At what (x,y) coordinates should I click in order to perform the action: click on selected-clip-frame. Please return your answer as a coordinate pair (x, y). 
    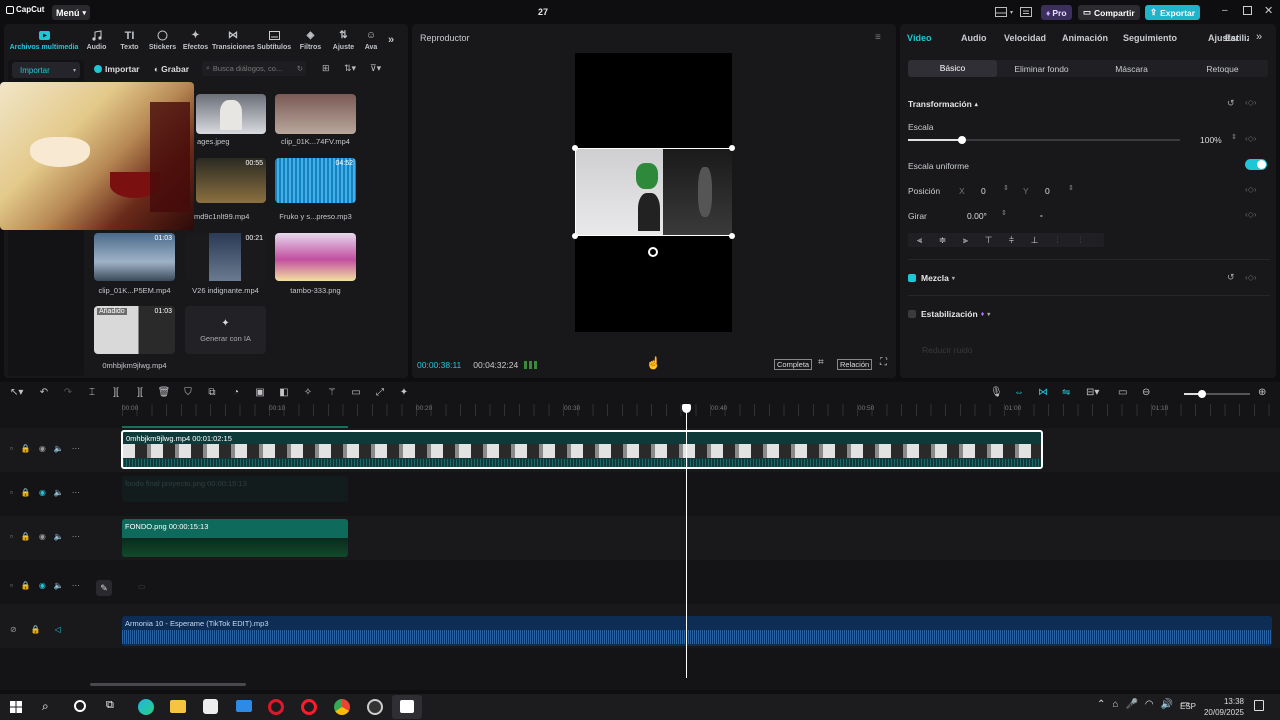
    Looking at the image, I should click on (653, 192).